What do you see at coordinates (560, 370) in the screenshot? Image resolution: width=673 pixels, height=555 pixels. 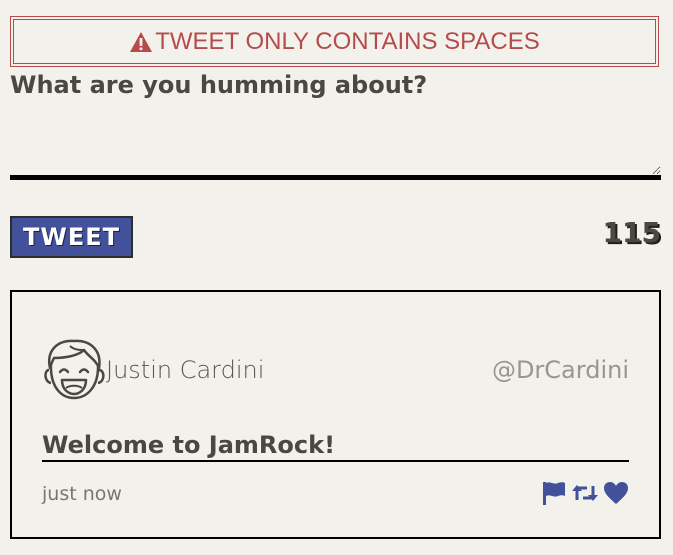 I see `author-handle: @DrCardini` at bounding box center [560, 370].